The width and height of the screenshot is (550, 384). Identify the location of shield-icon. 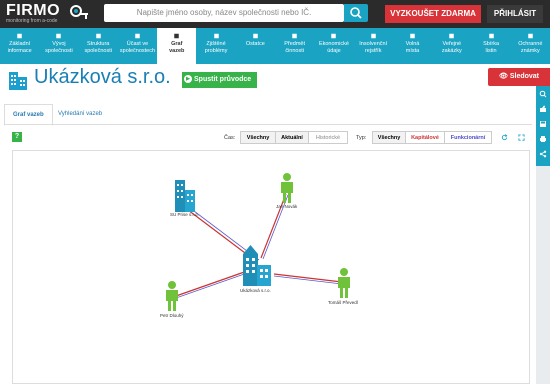
(373, 36).